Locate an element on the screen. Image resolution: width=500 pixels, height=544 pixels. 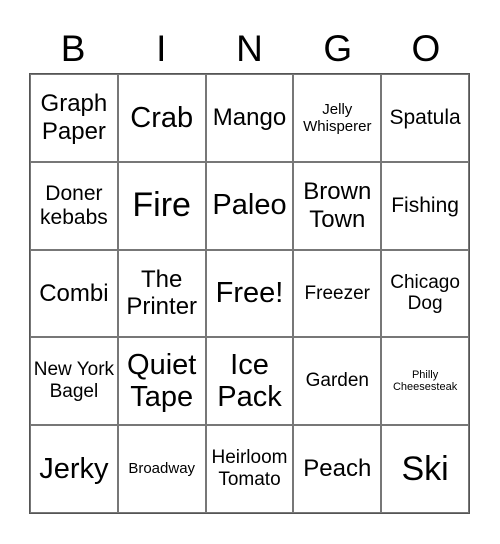
bingo-cell: Crab is located at coordinates (161, 118).